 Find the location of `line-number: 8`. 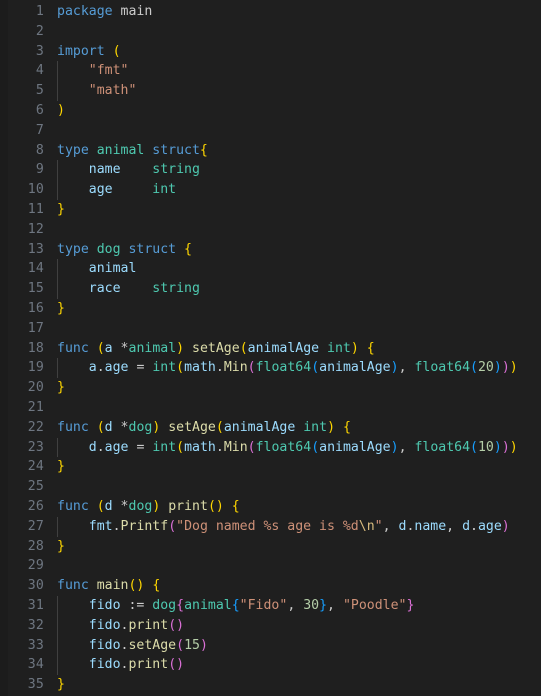

line-number: 8 is located at coordinates (39, 150).